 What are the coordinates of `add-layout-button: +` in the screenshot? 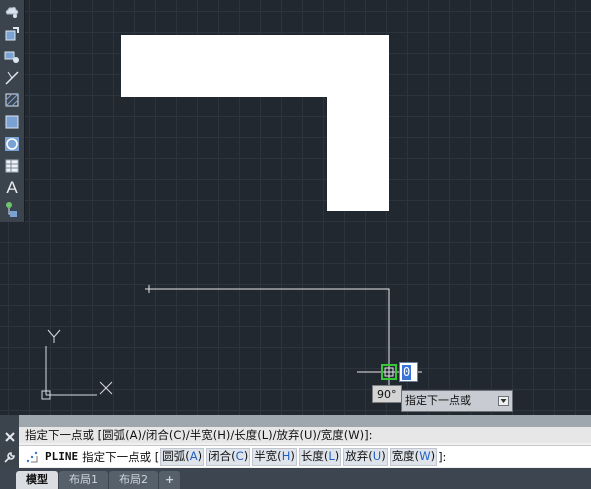 It's located at (170, 480).